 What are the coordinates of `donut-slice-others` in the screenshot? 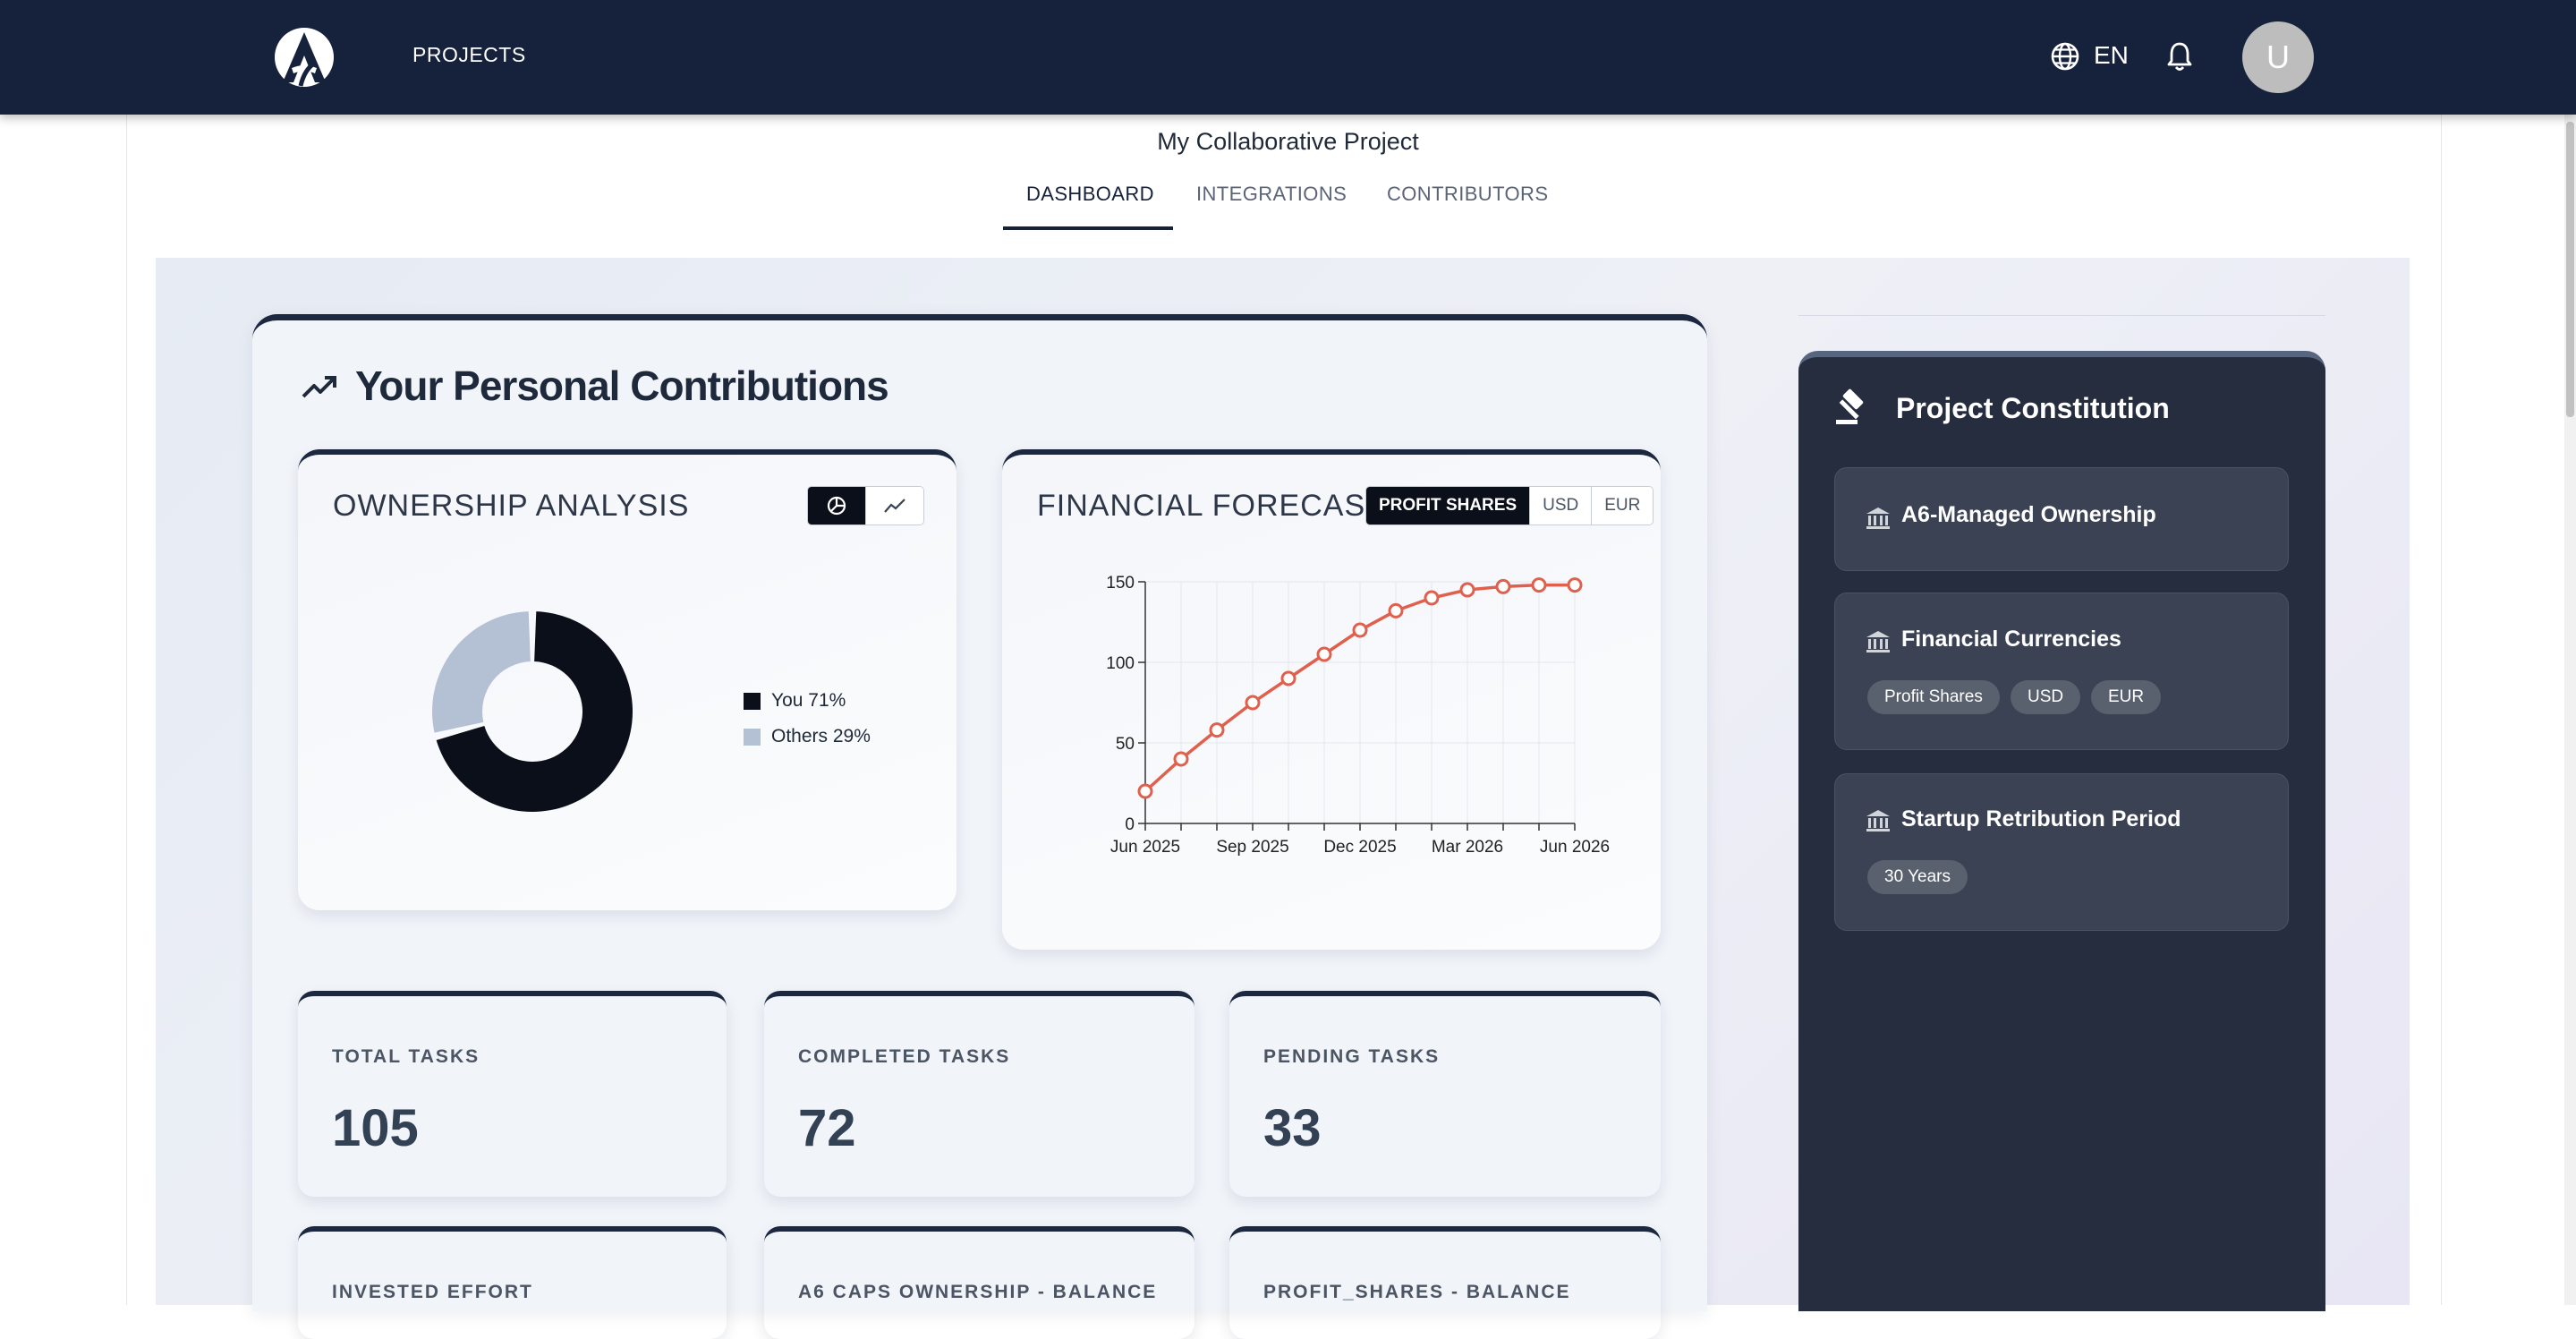 It's located at (481, 672).